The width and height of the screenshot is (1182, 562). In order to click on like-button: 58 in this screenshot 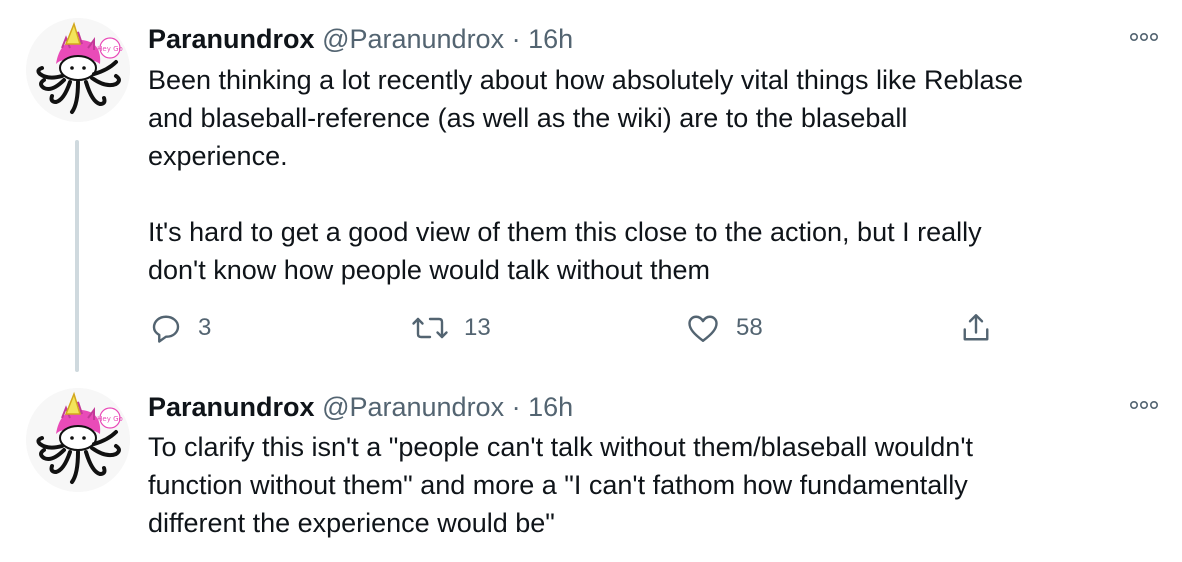, I will do `click(723, 328)`.